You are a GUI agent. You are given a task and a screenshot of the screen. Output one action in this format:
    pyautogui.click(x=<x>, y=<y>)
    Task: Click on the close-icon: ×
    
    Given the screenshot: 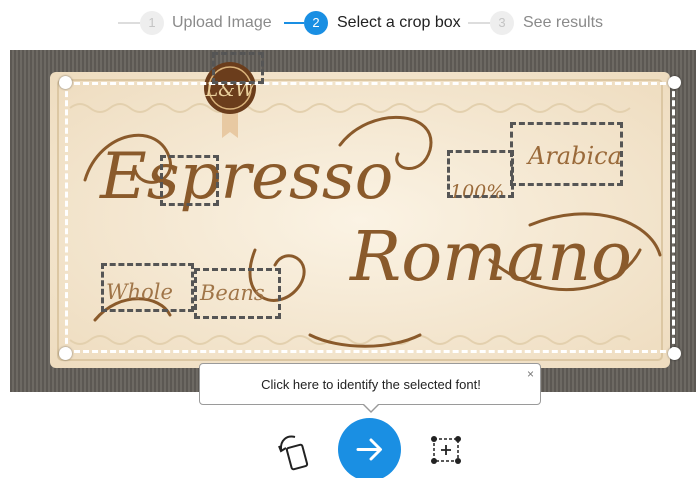 What is the action you would take?
    pyautogui.click(x=530, y=374)
    